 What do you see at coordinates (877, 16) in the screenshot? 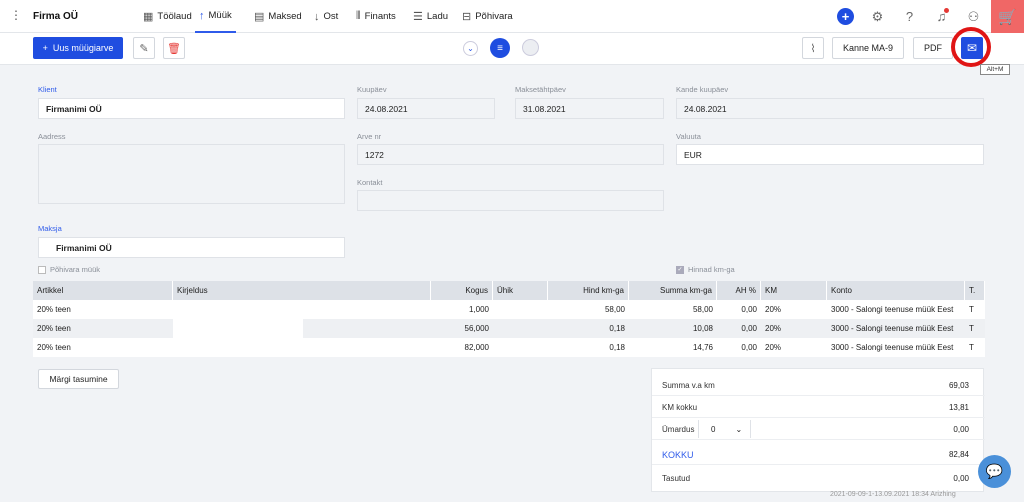
I see `gear-icon: ⚙` at bounding box center [877, 16].